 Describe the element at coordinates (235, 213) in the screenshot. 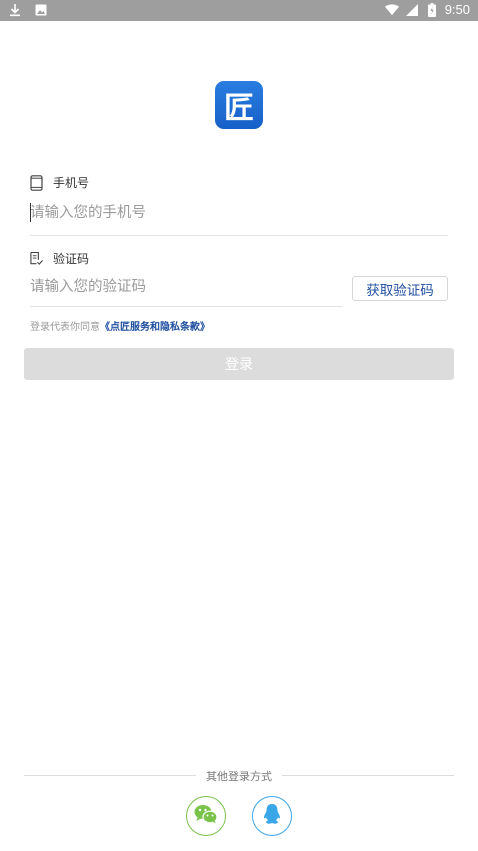

I see `phone-input` at that location.